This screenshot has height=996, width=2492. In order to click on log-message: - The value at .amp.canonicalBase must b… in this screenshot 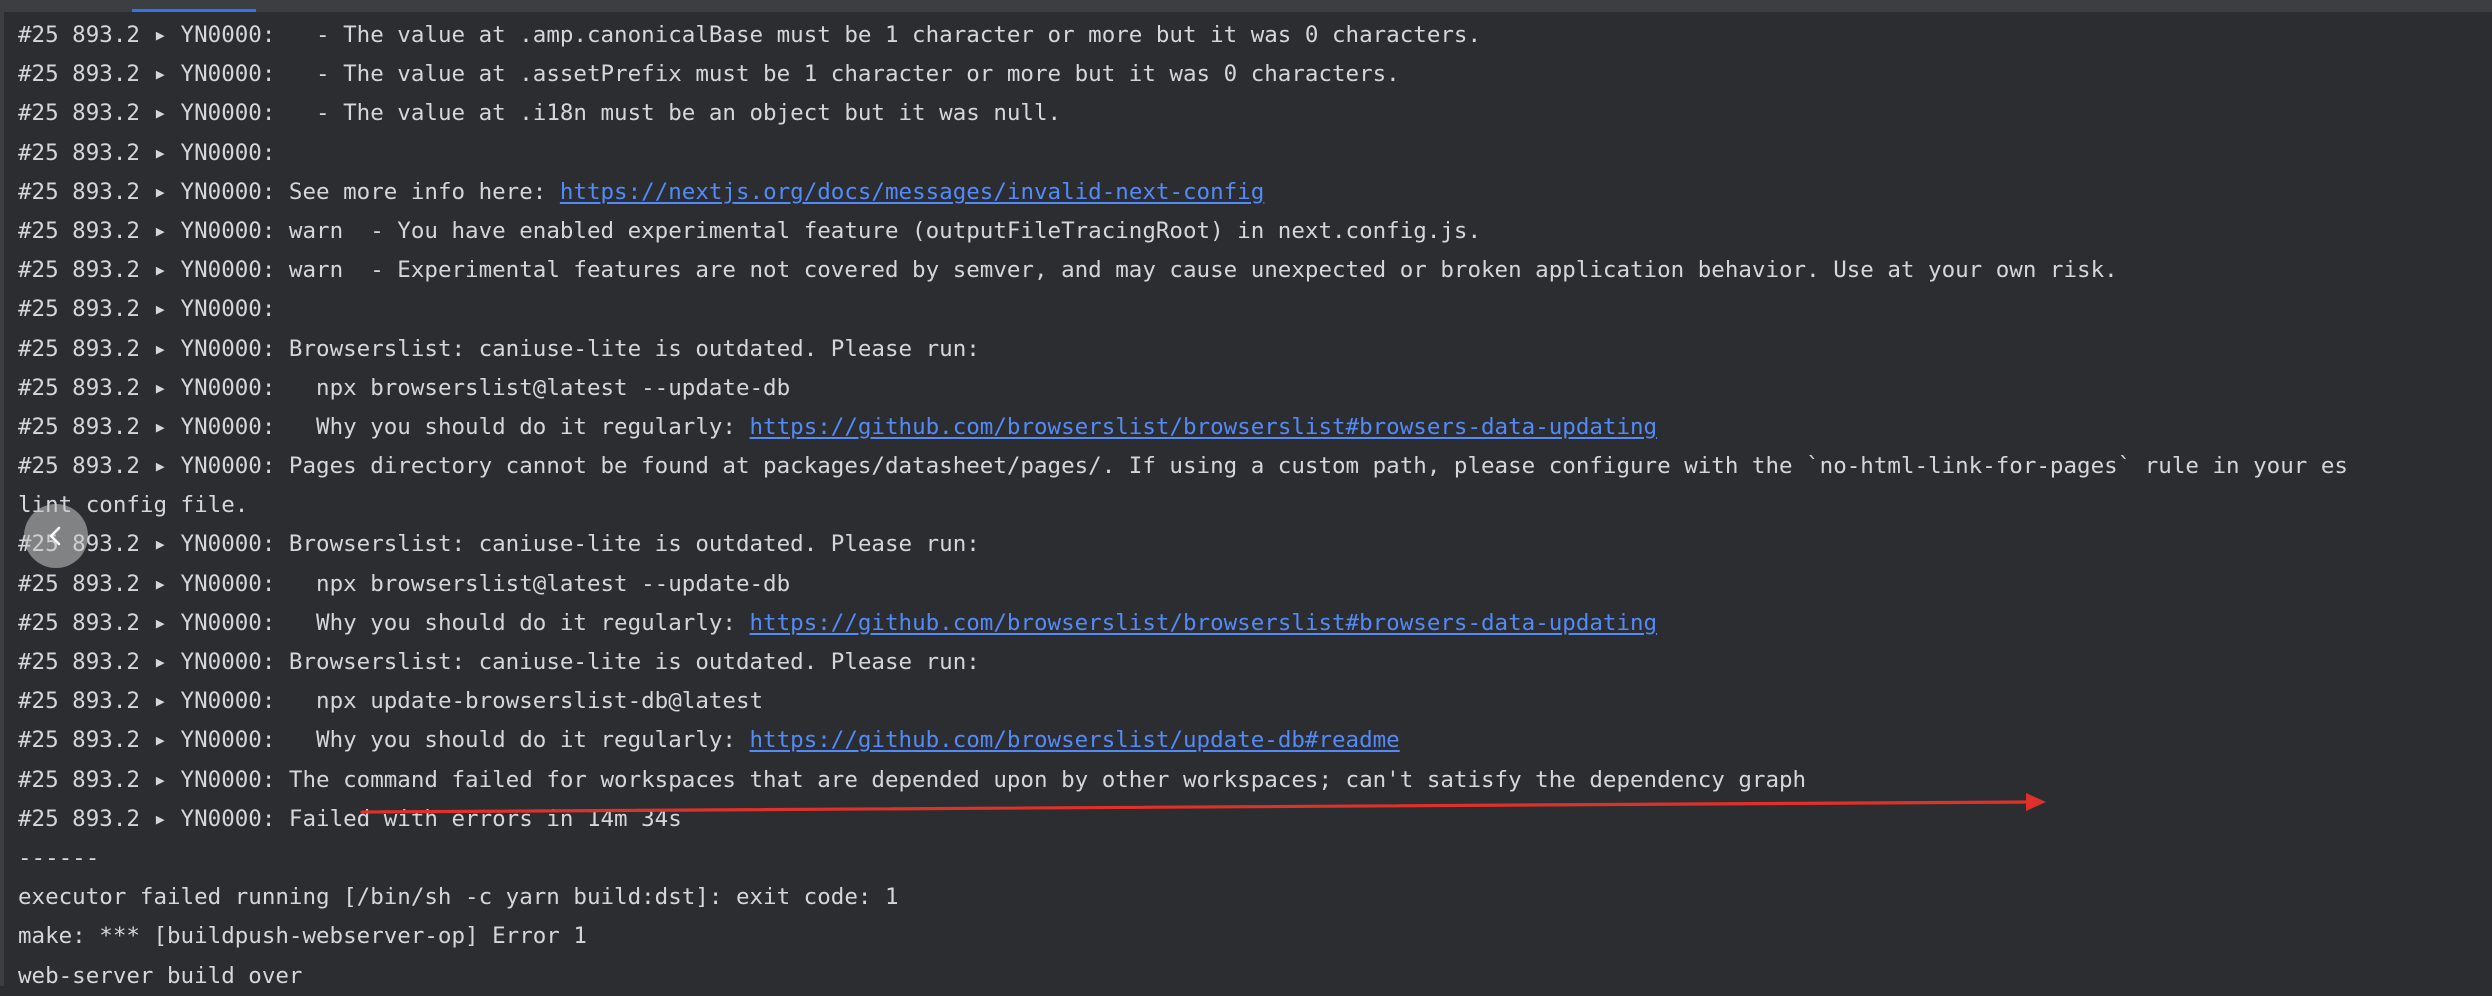, I will do `click(878, 35)`.